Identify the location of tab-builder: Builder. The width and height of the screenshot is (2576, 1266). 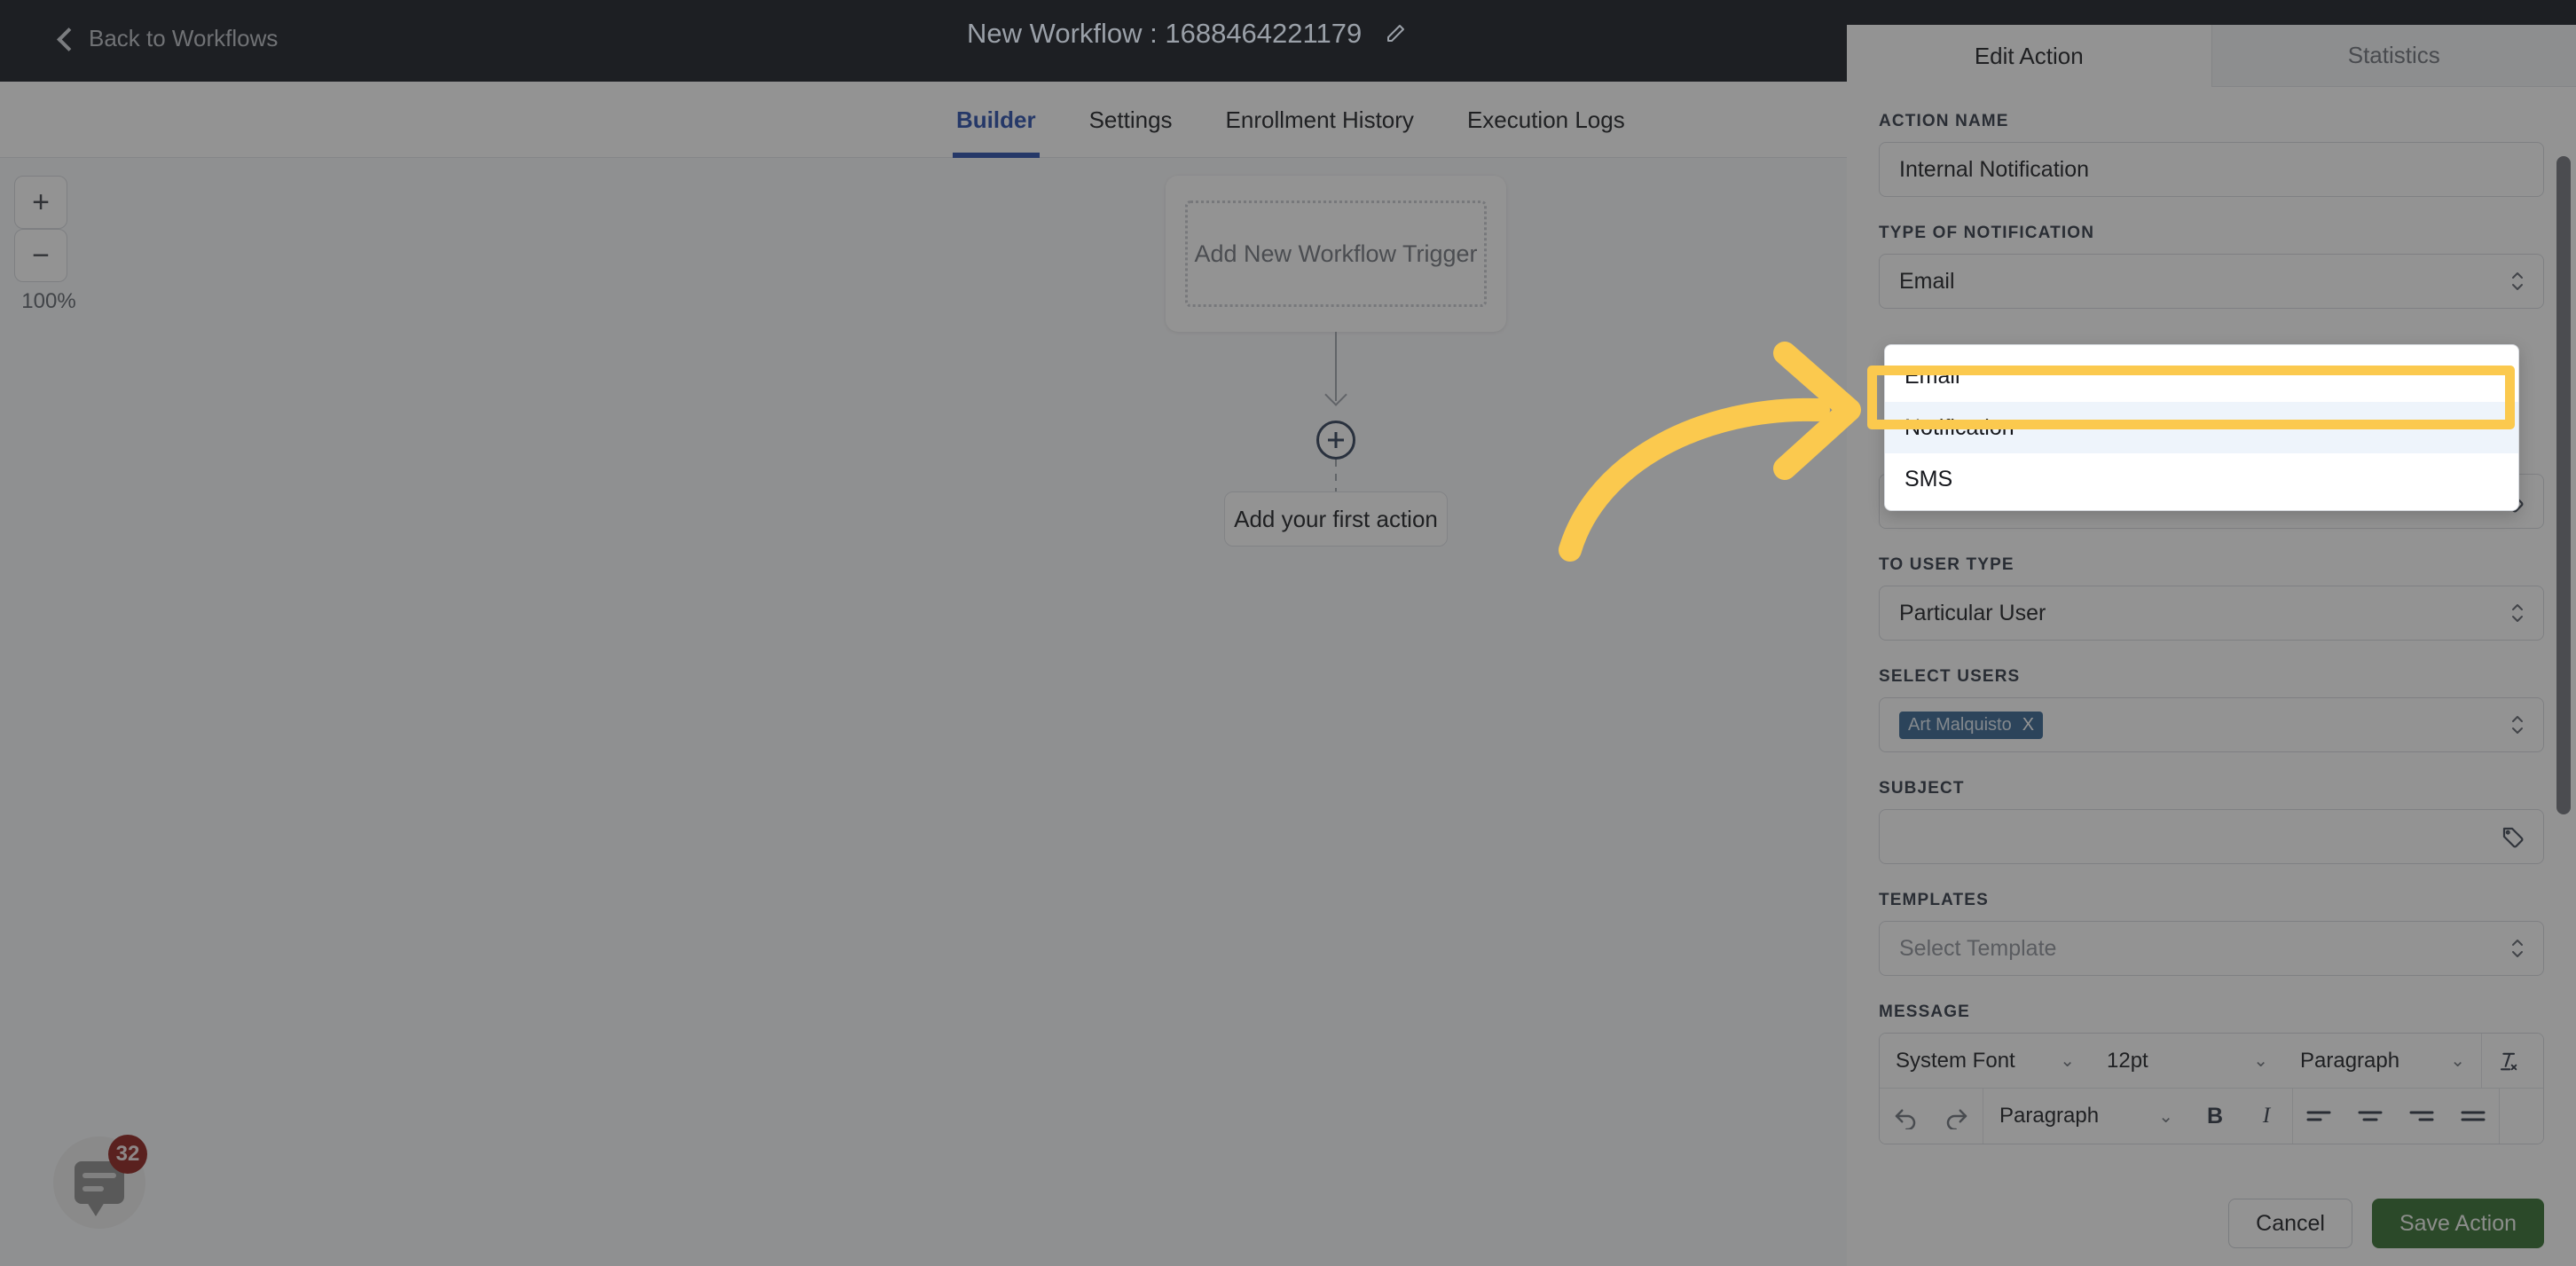
(996, 120).